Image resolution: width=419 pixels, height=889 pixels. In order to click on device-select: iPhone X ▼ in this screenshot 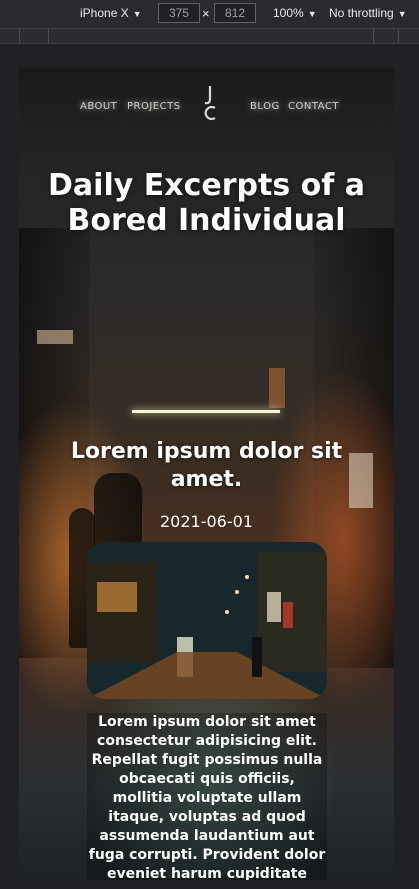, I will do `click(111, 13)`.